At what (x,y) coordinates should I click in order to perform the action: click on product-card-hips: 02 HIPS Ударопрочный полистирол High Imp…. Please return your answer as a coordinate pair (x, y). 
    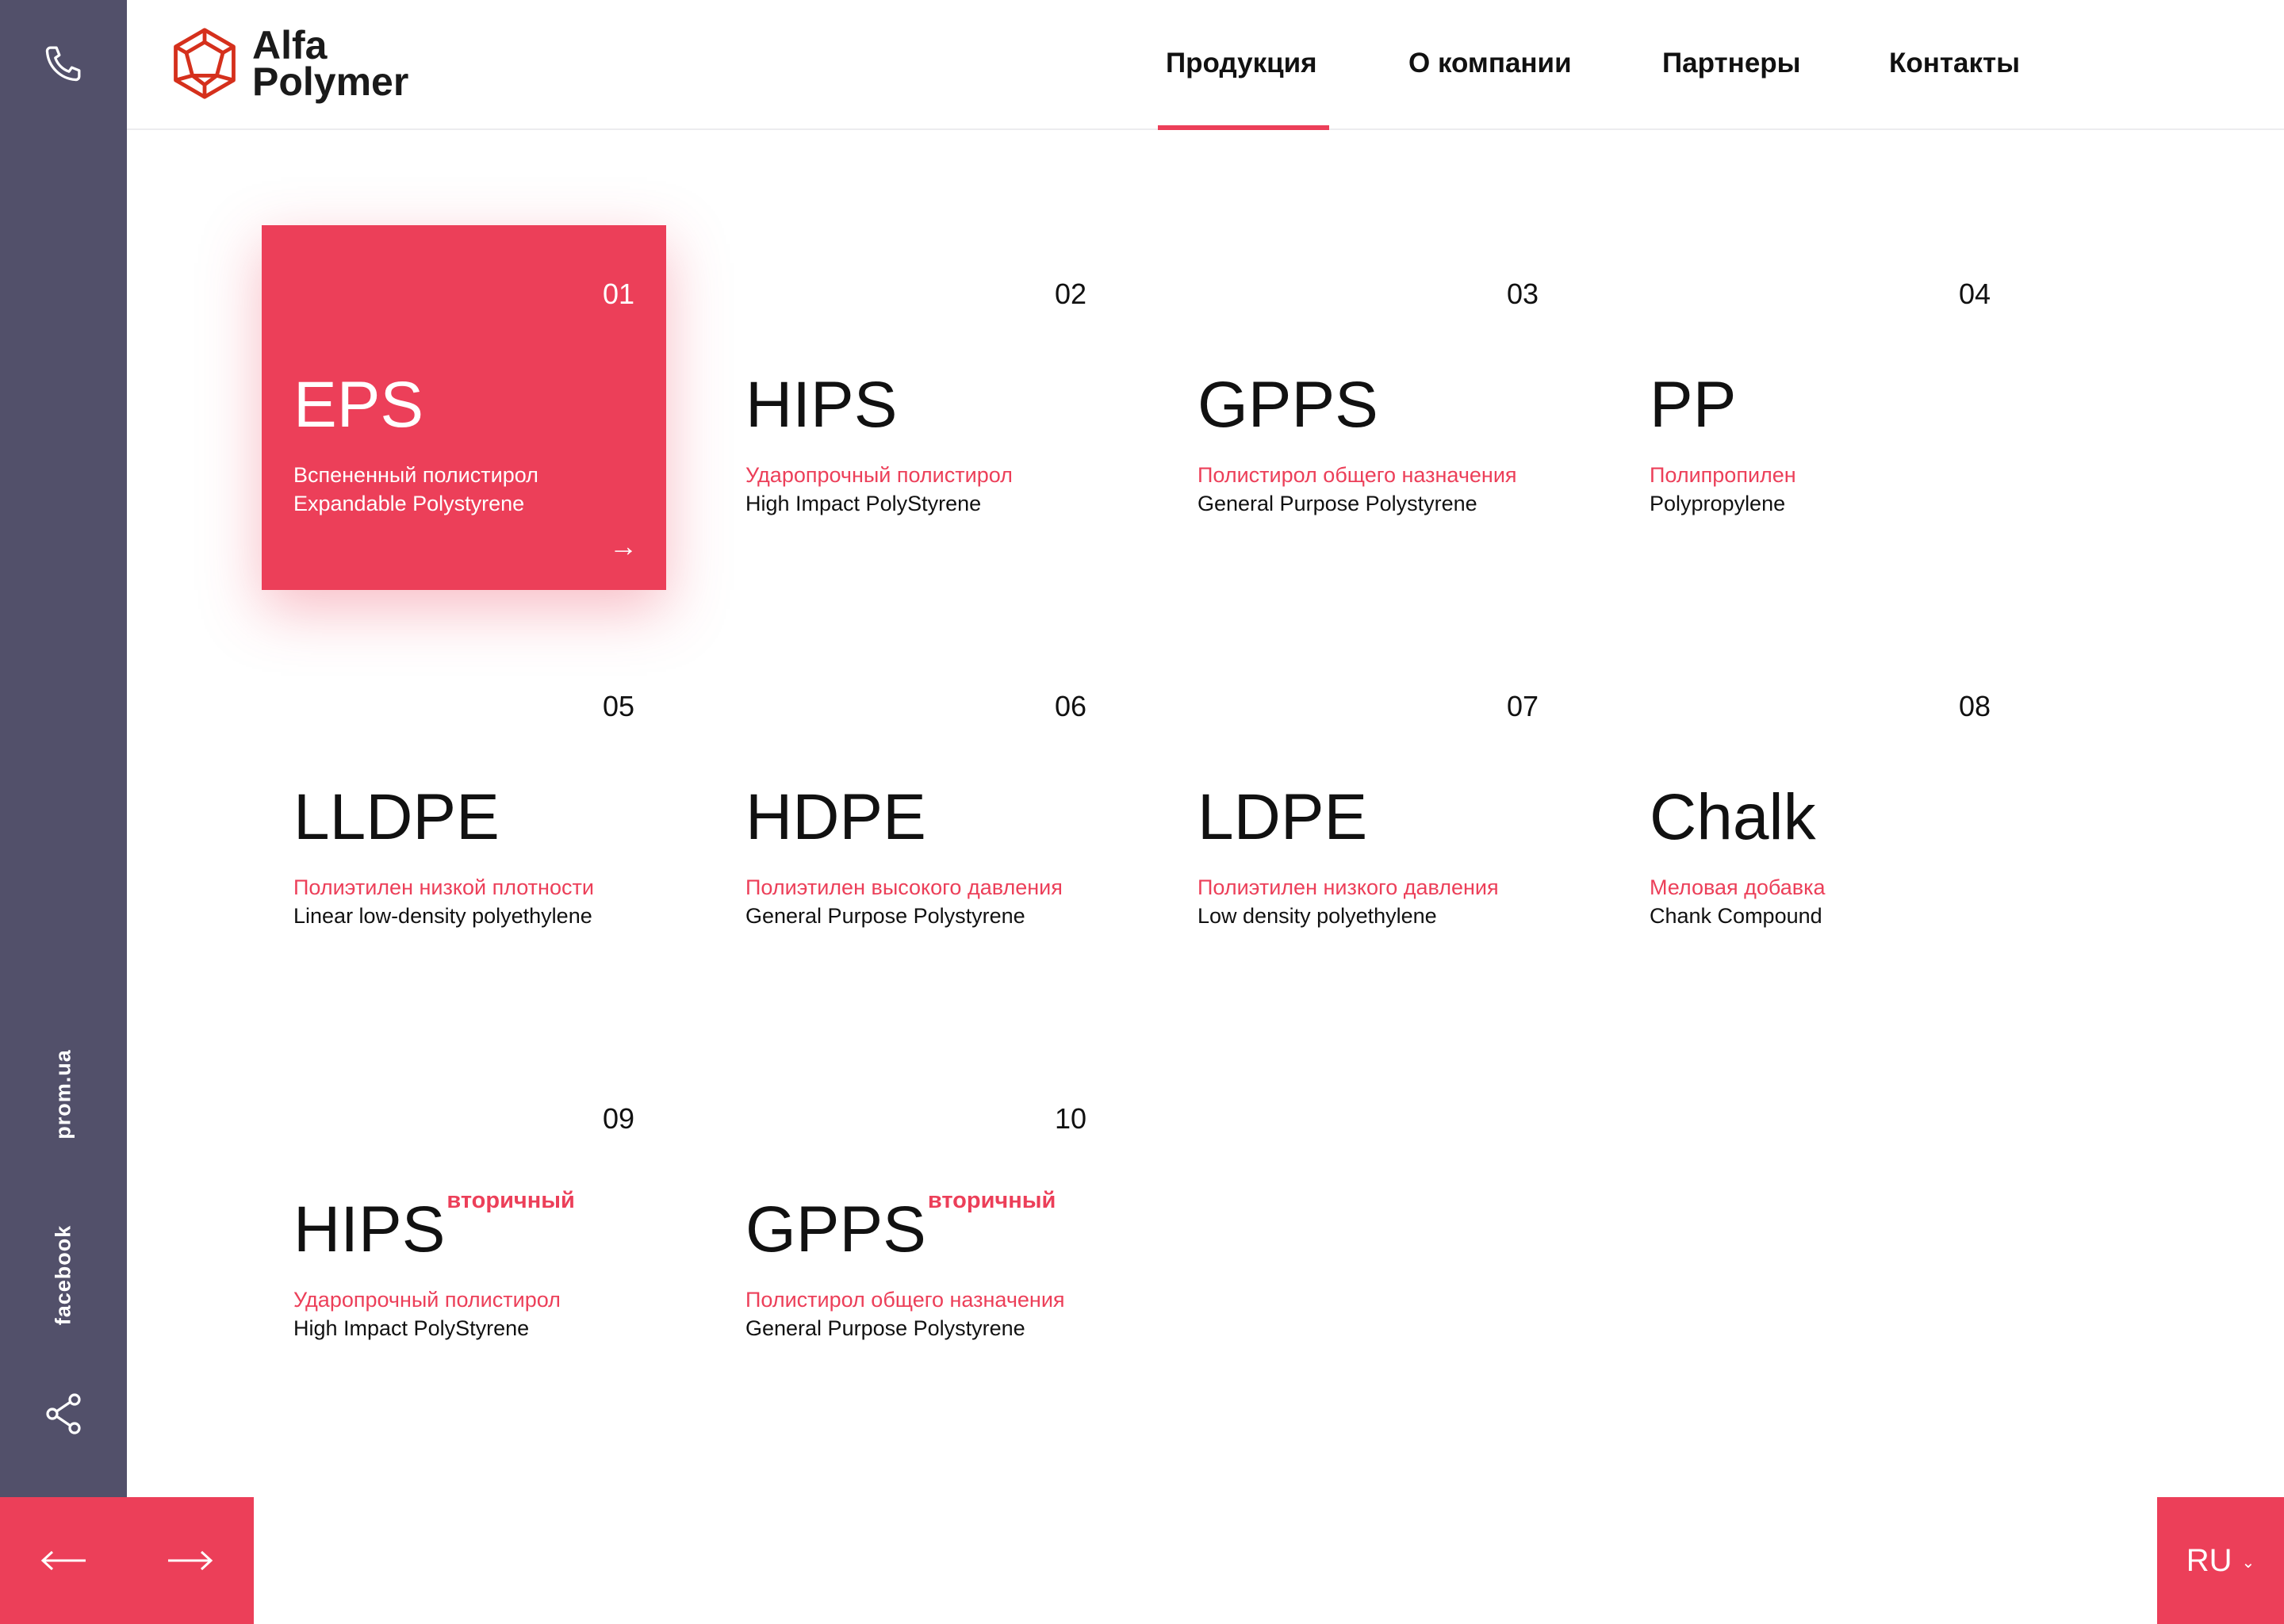
    Looking at the image, I should click on (916, 408).